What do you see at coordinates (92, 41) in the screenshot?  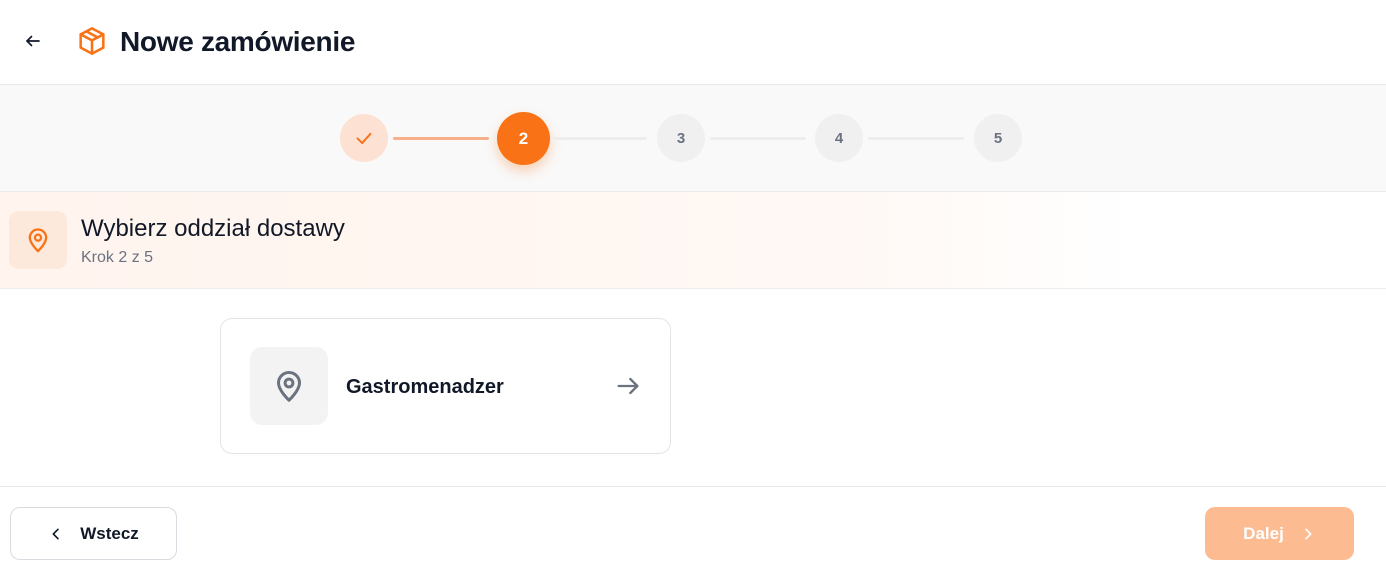 I see `package-box-icon` at bounding box center [92, 41].